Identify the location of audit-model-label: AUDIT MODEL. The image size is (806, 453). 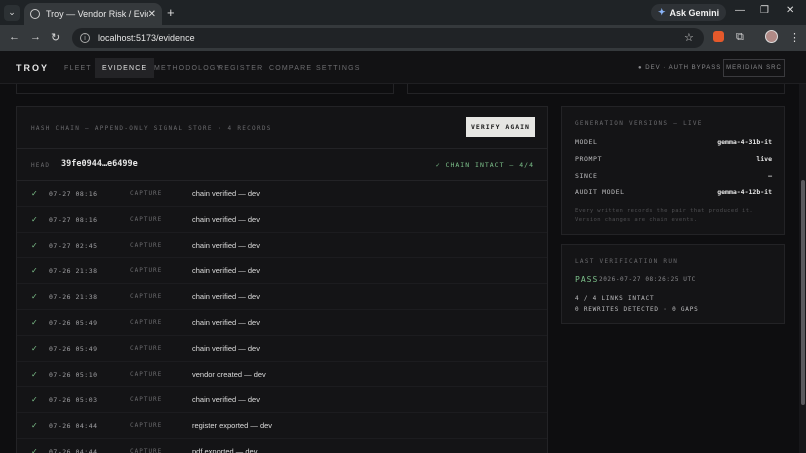
(600, 192).